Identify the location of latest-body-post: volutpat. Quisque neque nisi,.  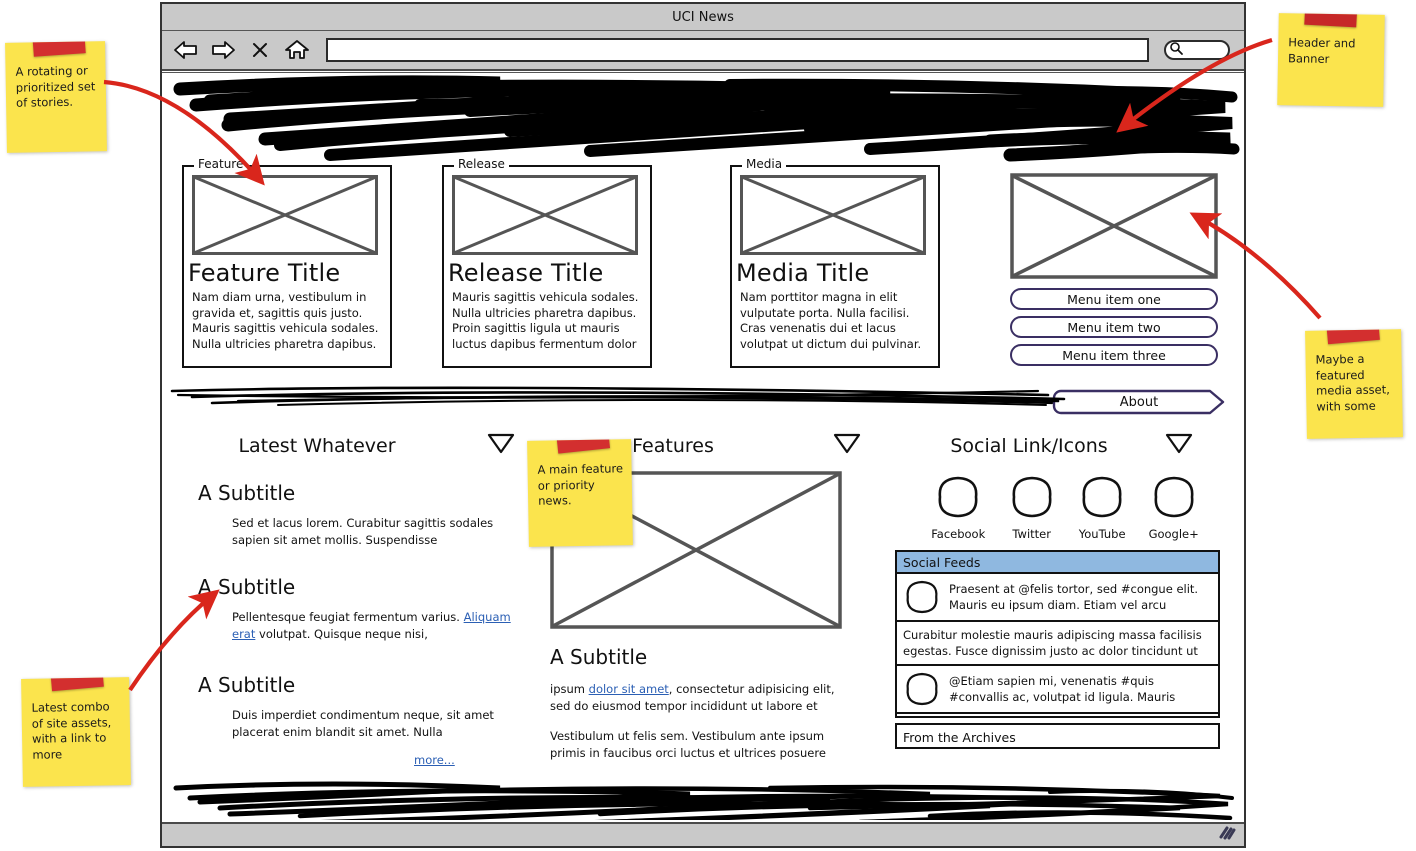
(341, 634).